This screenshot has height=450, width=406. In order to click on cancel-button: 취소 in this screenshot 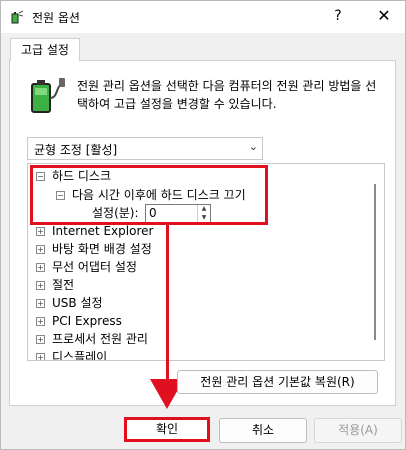, I will do `click(263, 430)`.